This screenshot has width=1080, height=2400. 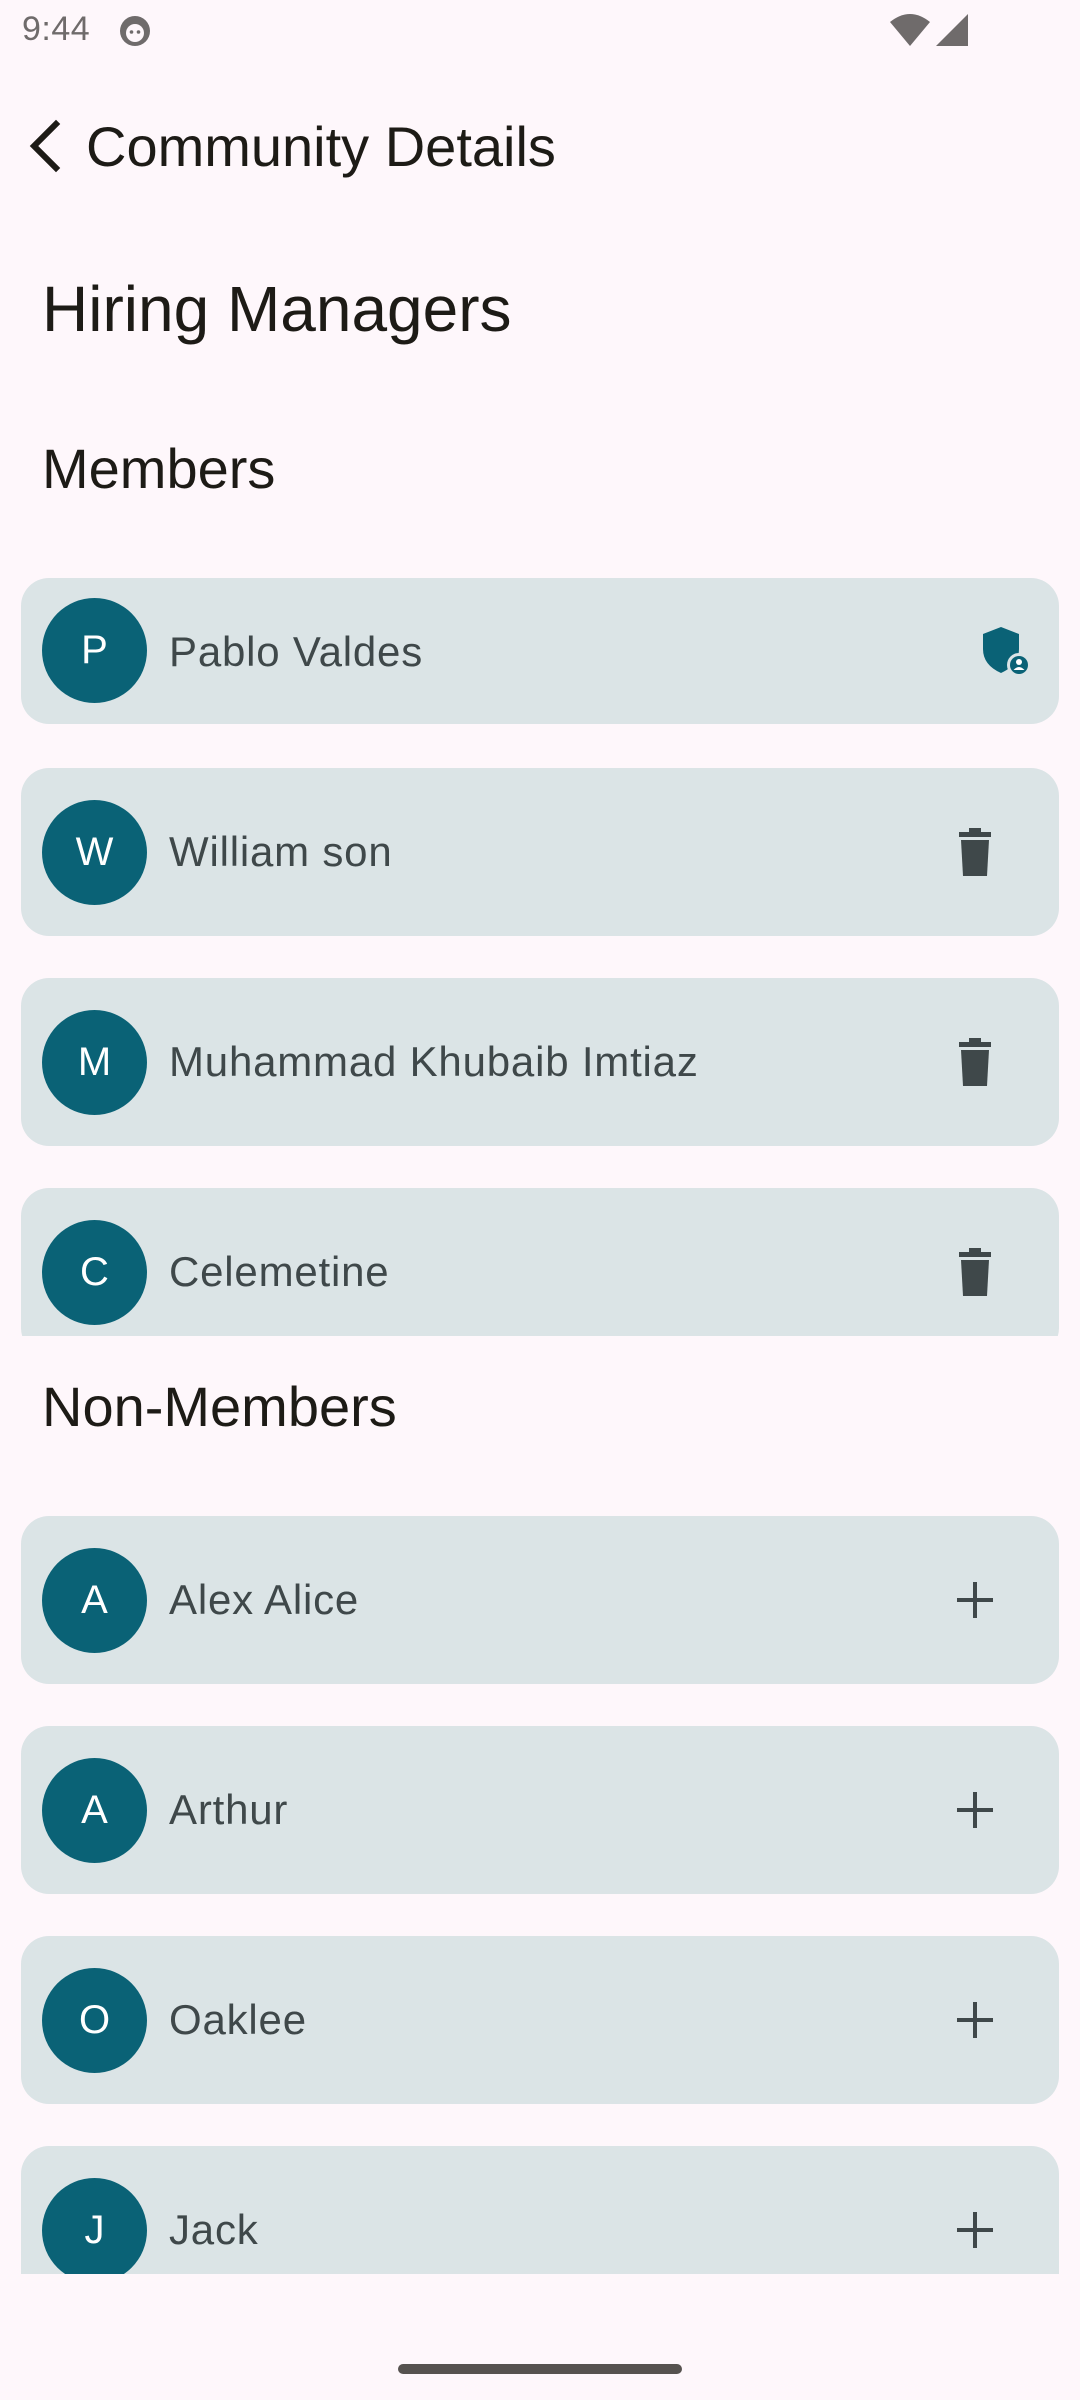 I want to click on cellular-signal-icon, so click(x=952, y=30).